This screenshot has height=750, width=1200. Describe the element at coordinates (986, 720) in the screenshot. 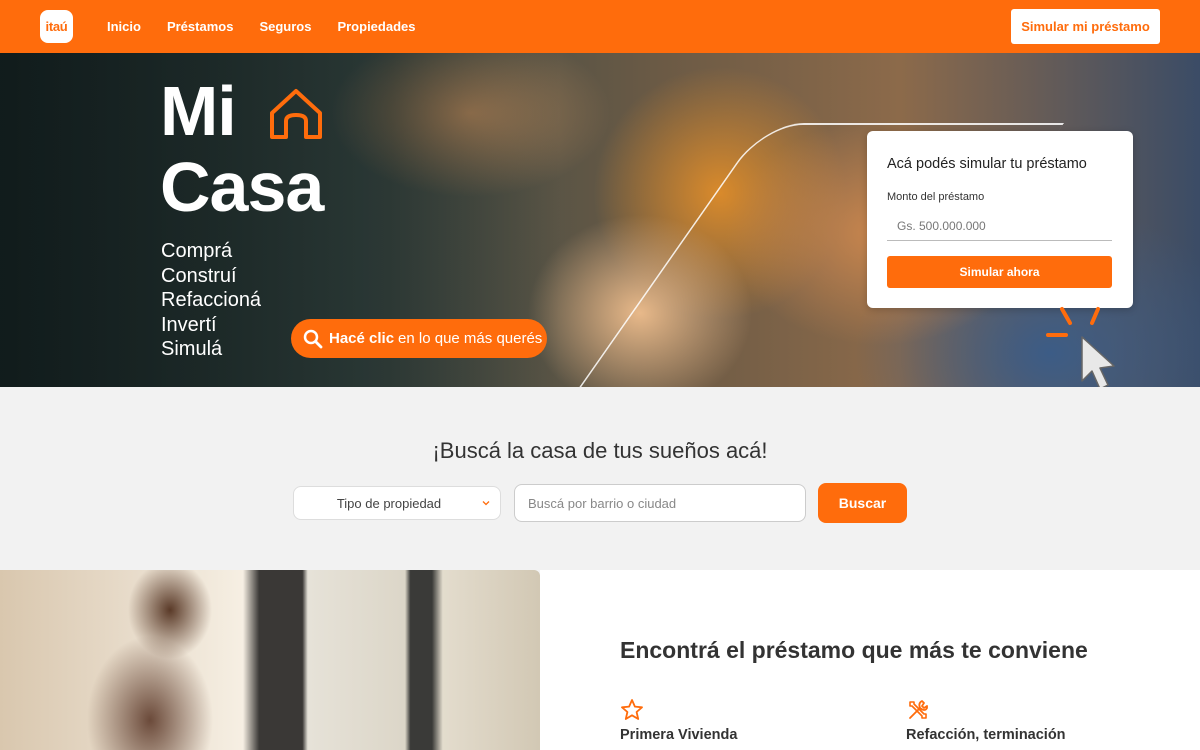

I see `feature-refaccion: Refacción, terminación` at that location.